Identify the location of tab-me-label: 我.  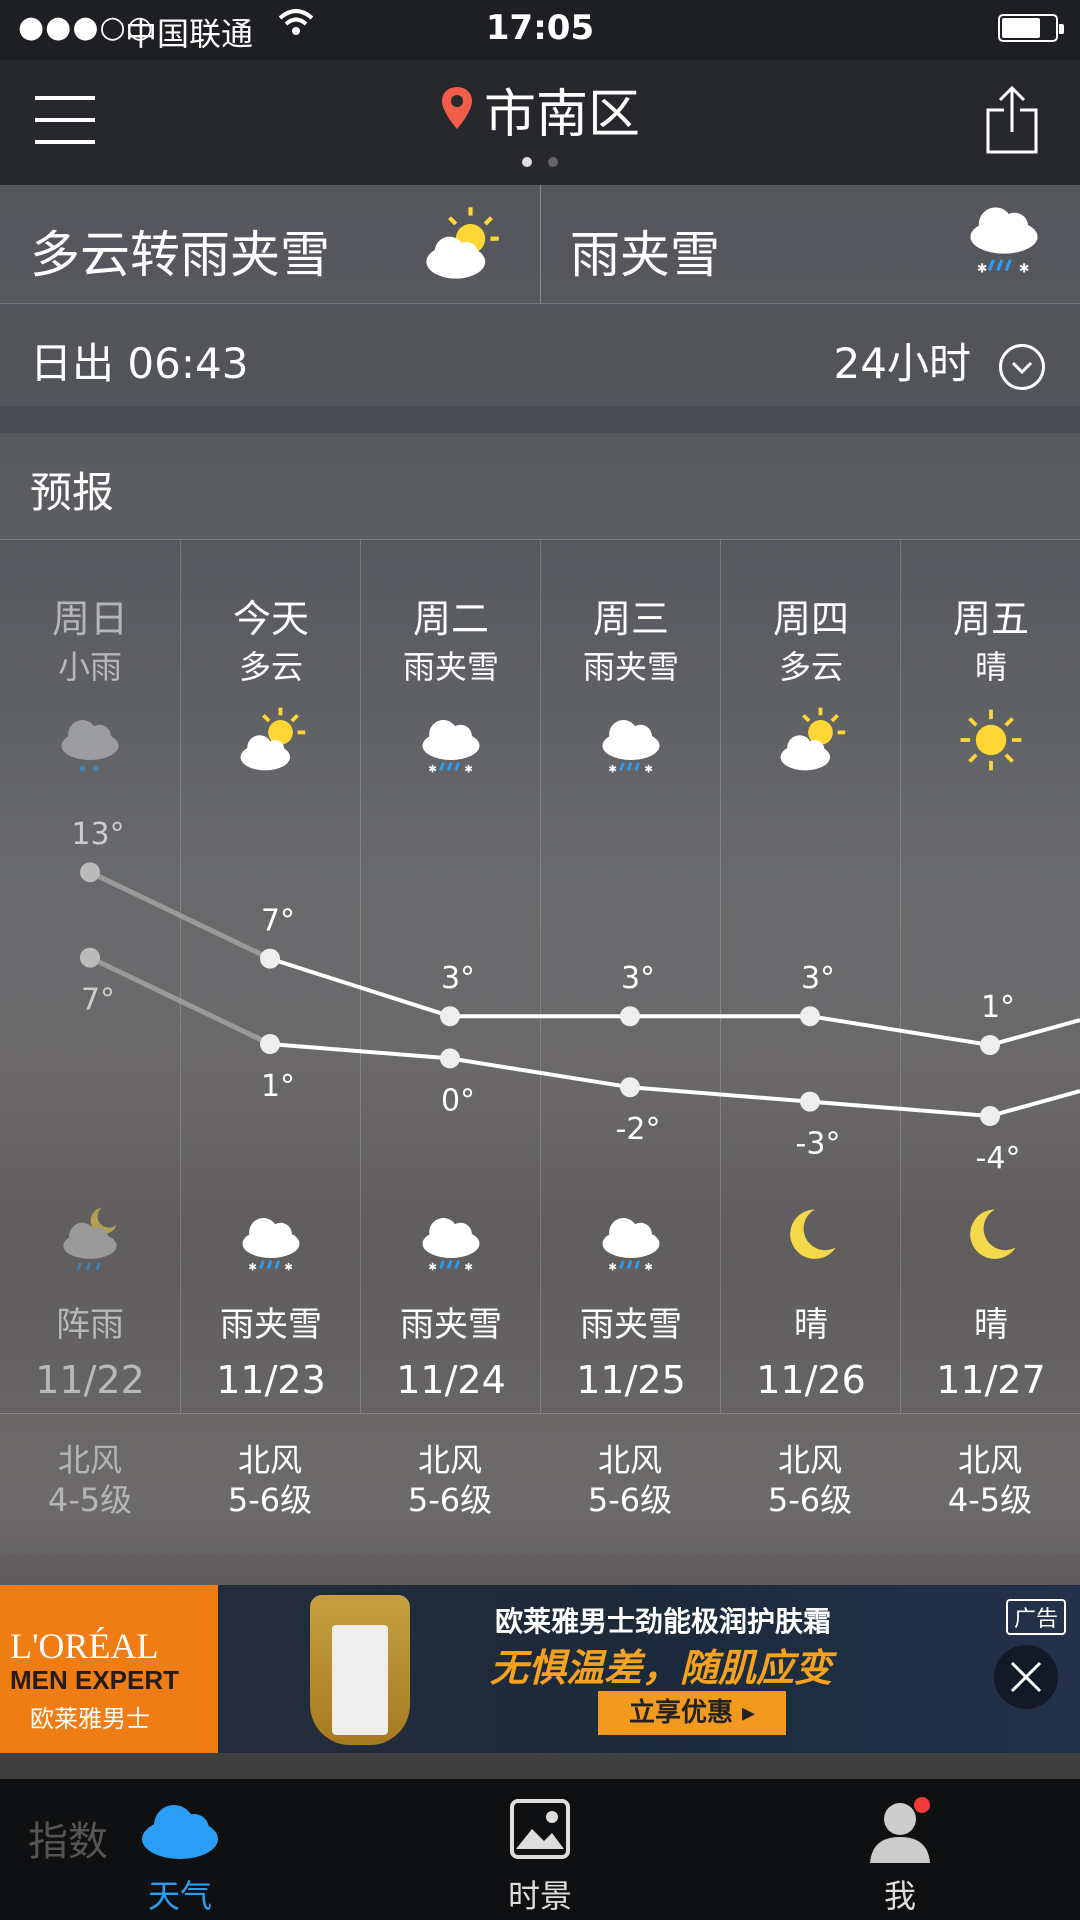
(899, 1896).